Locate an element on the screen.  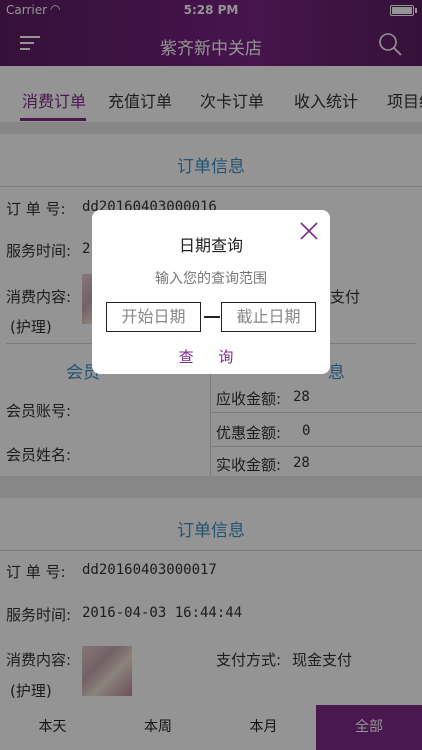
dialog-title: 日期查询 is located at coordinates (210, 245).